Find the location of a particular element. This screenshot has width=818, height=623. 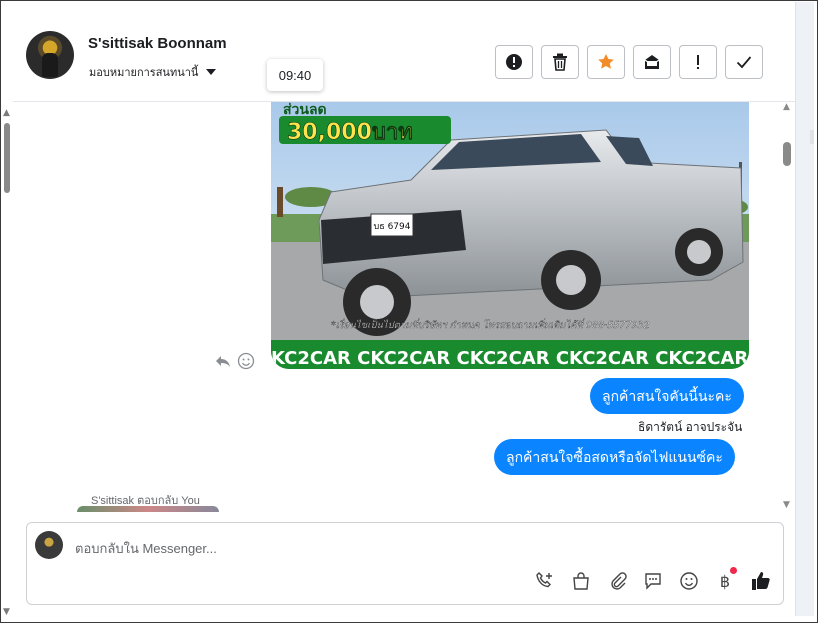

sender-label: ธิดารัตน์ อาจประจัน is located at coordinates (690, 427).